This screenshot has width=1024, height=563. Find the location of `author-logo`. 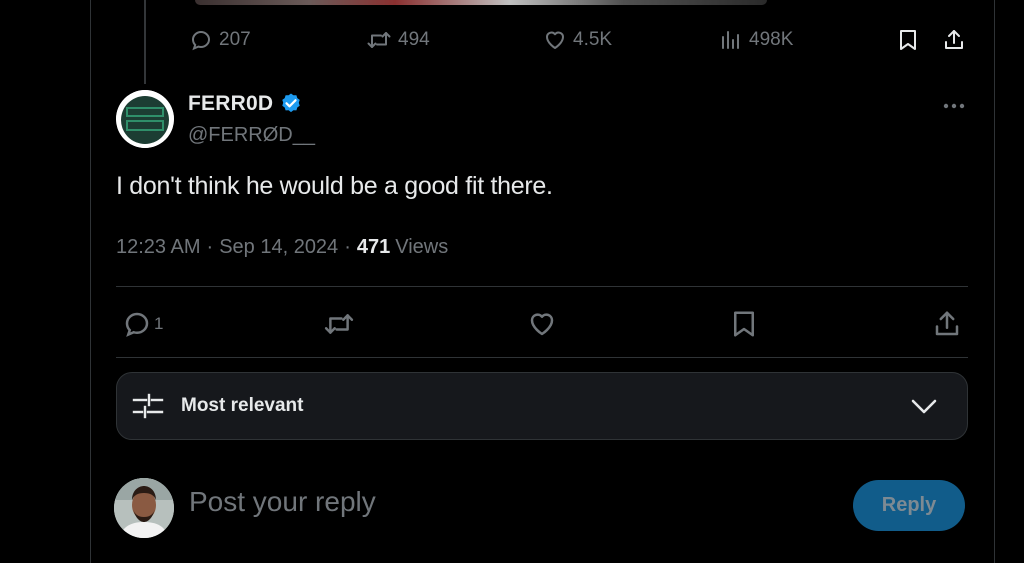

author-logo is located at coordinates (145, 119).